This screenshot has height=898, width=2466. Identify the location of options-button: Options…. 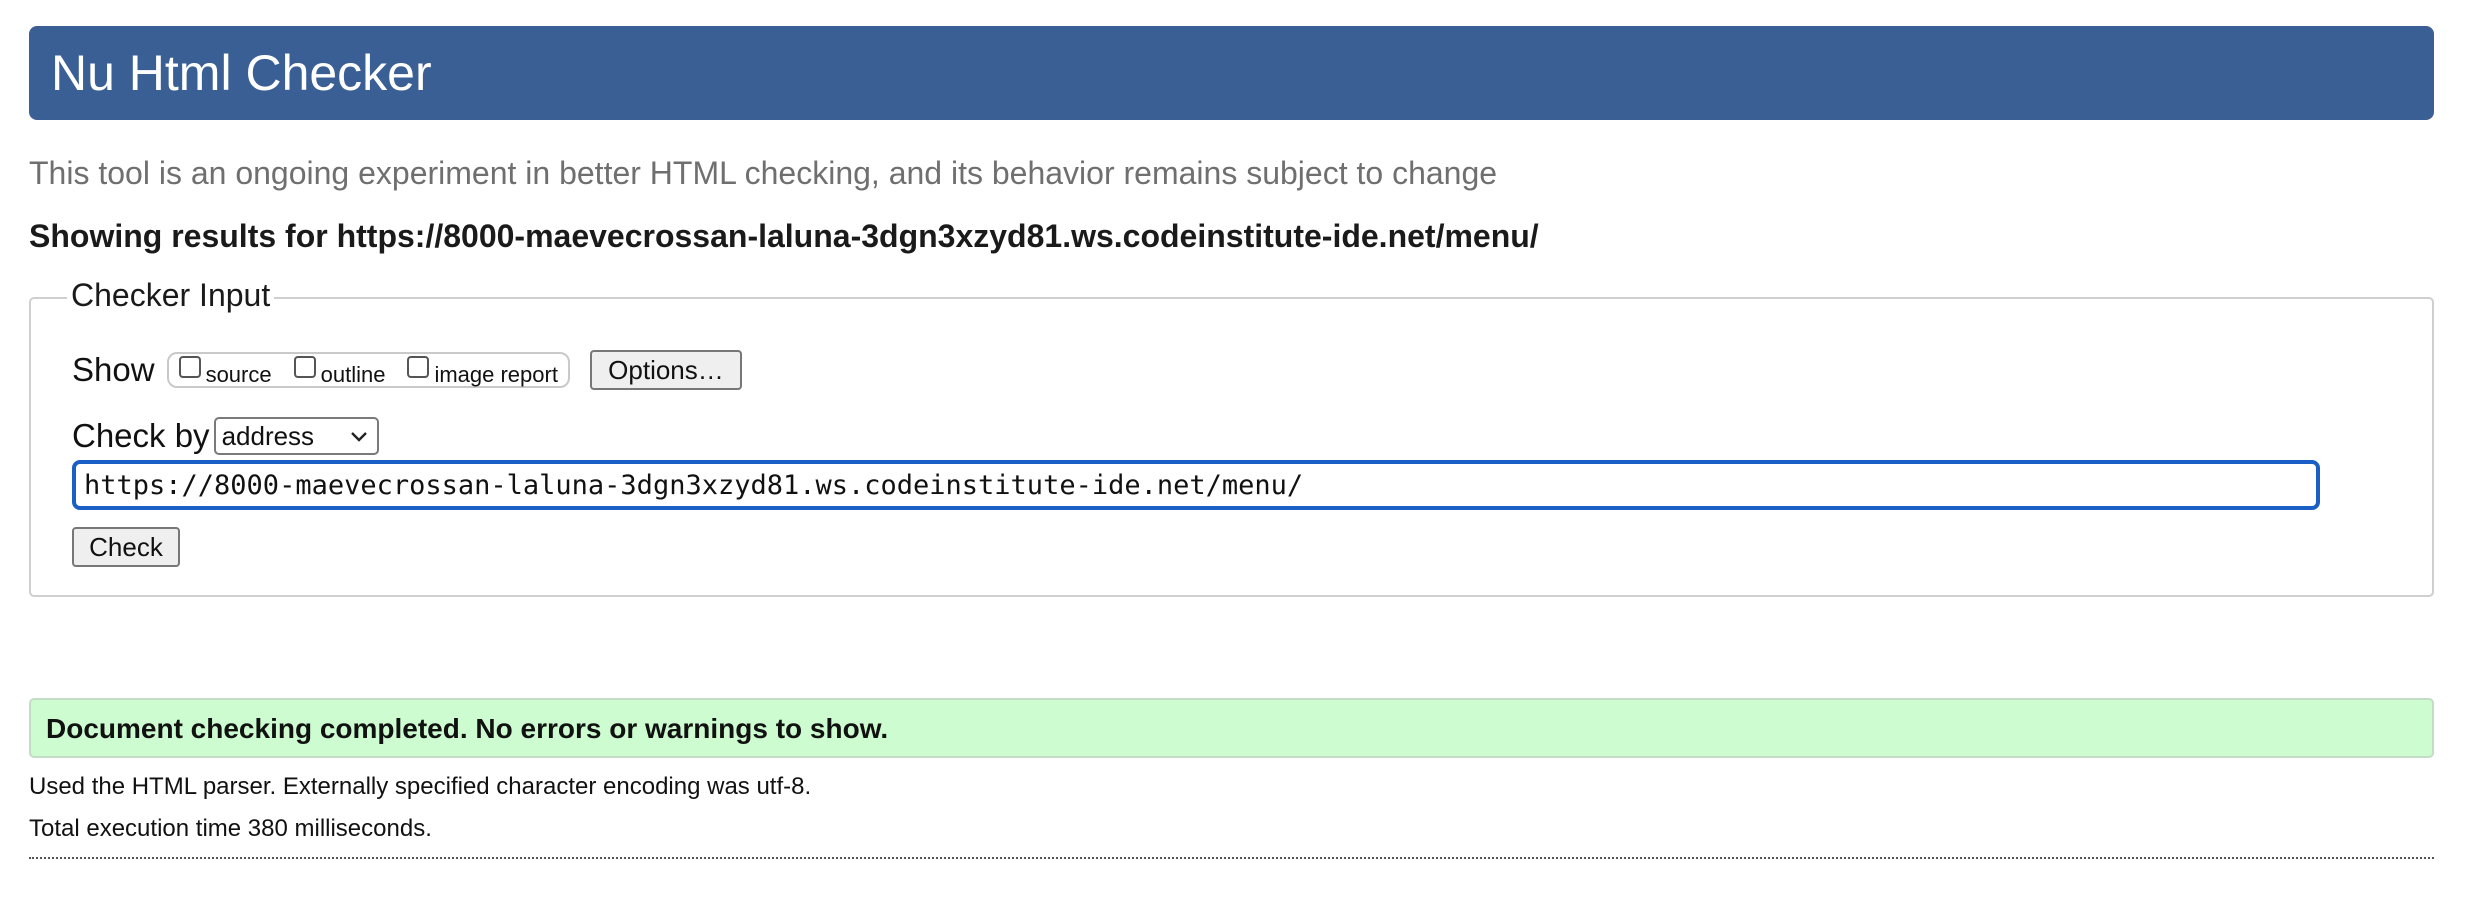
(665, 370).